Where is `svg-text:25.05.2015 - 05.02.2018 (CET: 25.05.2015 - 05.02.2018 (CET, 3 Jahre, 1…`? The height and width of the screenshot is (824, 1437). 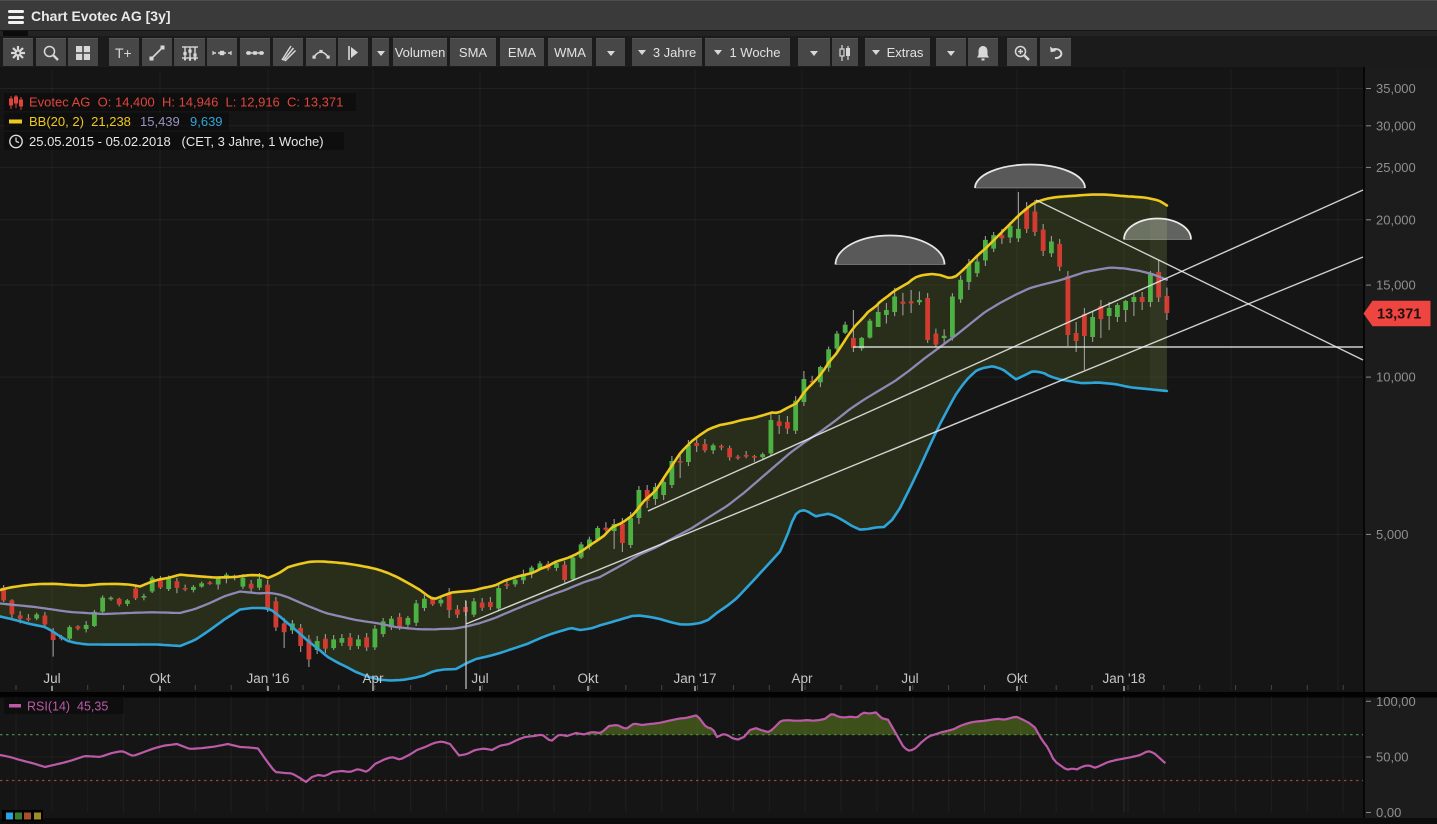
svg-text:25.05.2015 - 05.02.2018 (CET: 25.05.2015 - 05.02.2018 (CET, 3 Jahre, 1… is located at coordinates (176, 141).